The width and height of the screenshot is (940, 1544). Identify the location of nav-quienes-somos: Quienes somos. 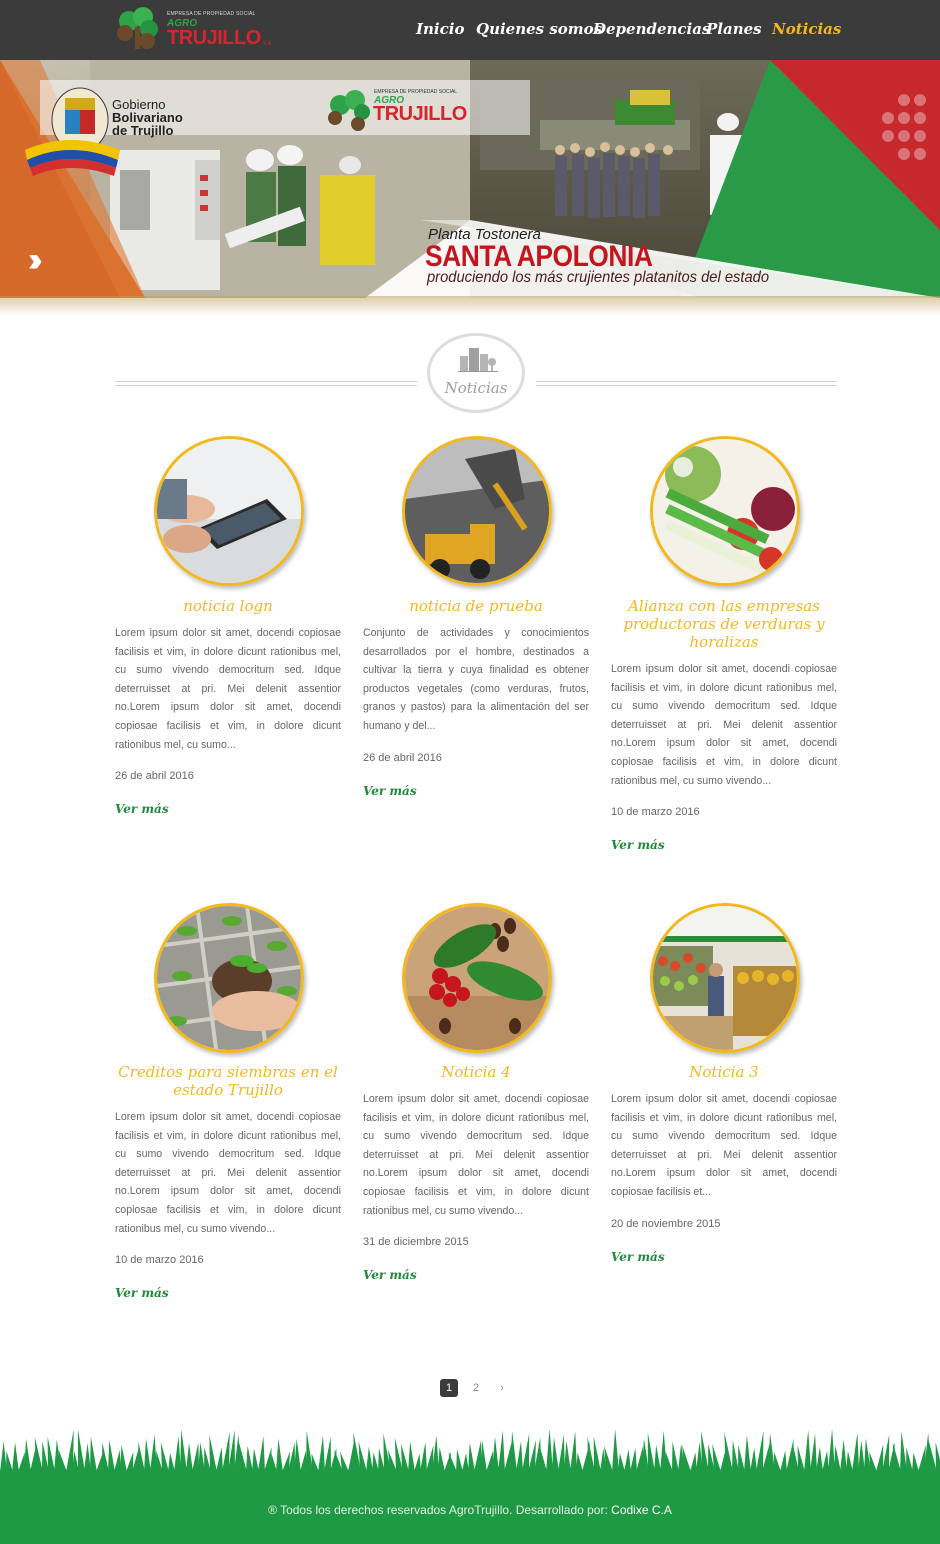
(539, 29).